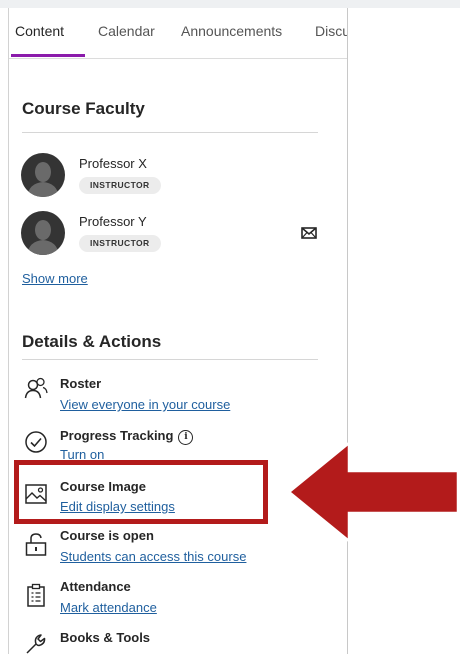 Image resolution: width=460 pixels, height=654 pixels. What do you see at coordinates (141, 492) in the screenshot?
I see `annotation-highlight-box` at bounding box center [141, 492].